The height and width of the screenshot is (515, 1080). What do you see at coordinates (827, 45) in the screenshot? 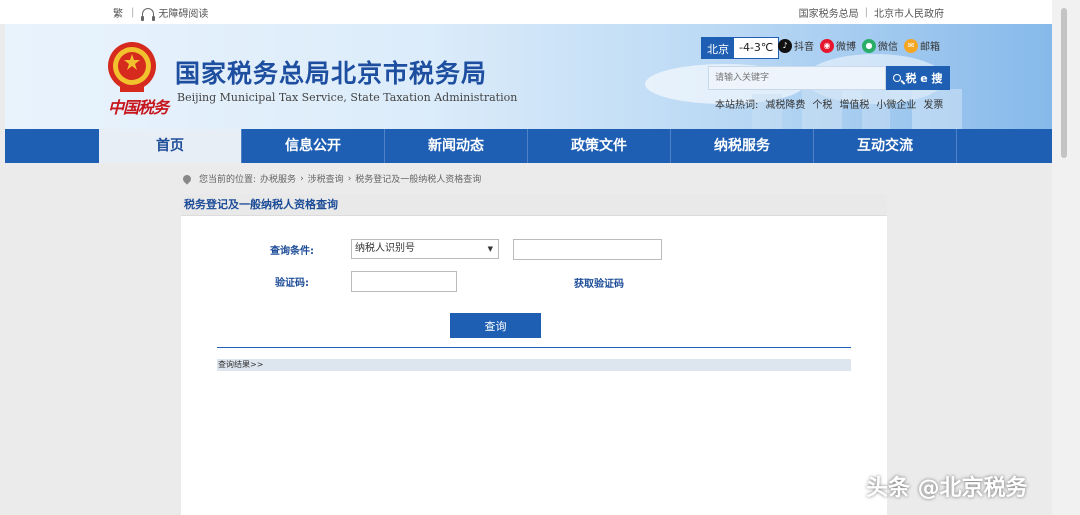
I see `weibo-icon: ◉` at bounding box center [827, 45].